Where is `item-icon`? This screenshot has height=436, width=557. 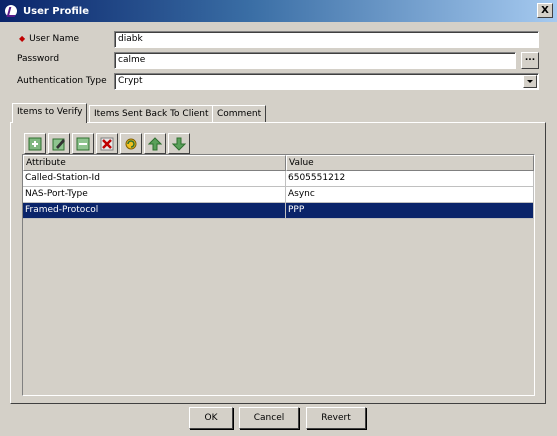
item-icon is located at coordinates (83, 143).